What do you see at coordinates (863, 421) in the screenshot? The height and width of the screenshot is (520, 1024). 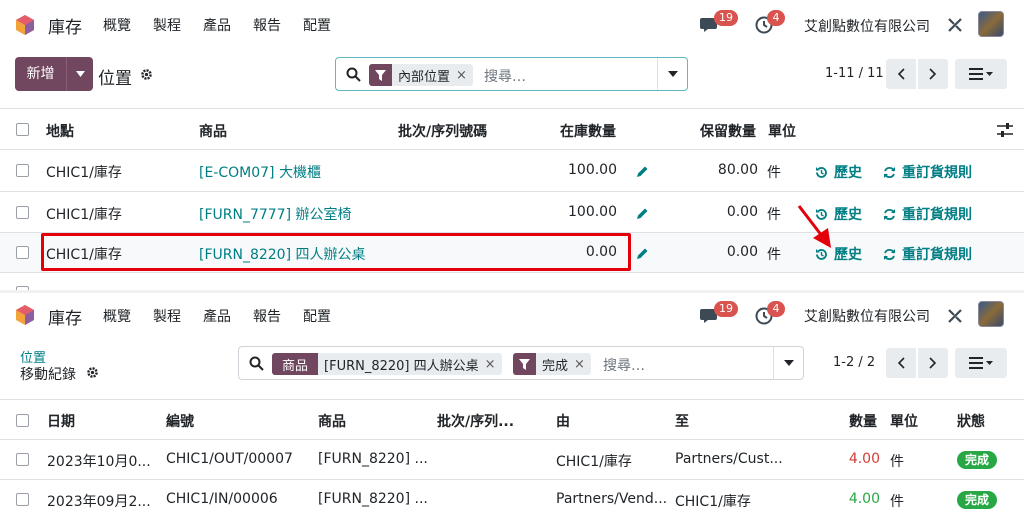 I see `col-quantity: 數量` at bounding box center [863, 421].